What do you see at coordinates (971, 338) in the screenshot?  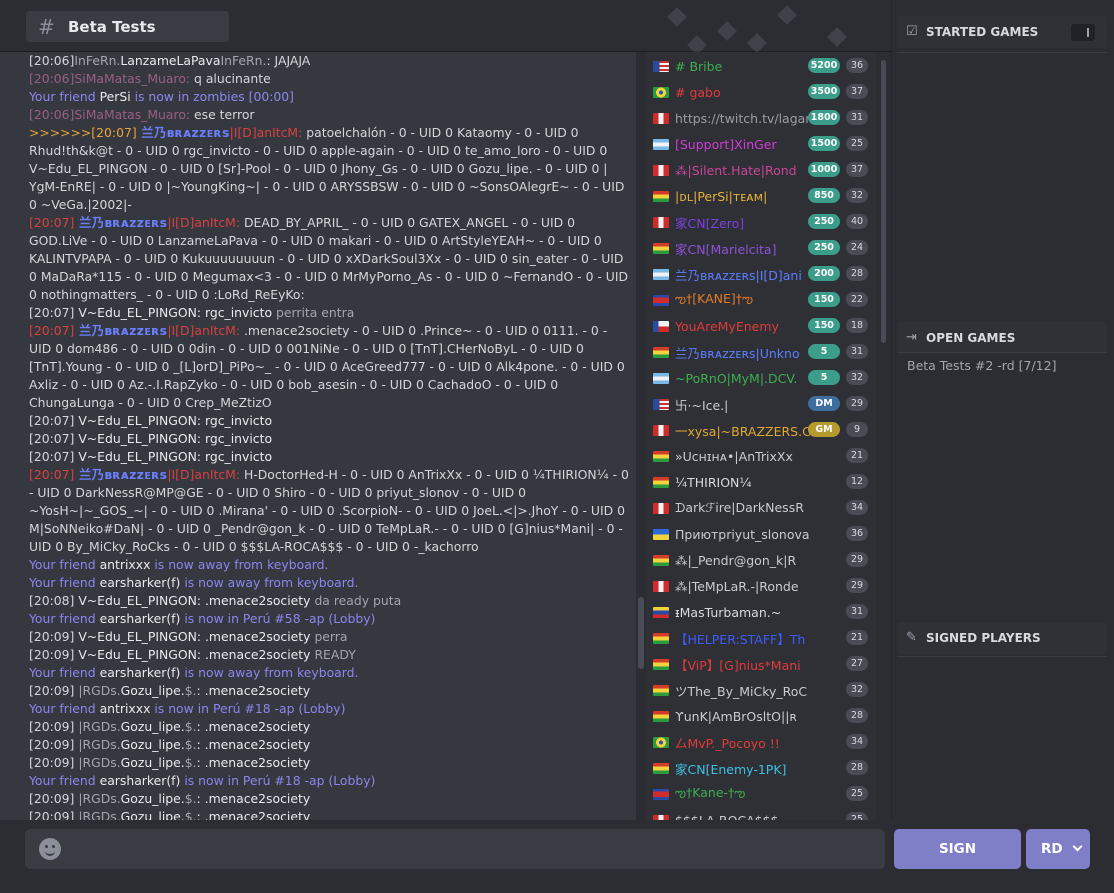 I see `open-games-label: OPEN GAMES` at bounding box center [971, 338].